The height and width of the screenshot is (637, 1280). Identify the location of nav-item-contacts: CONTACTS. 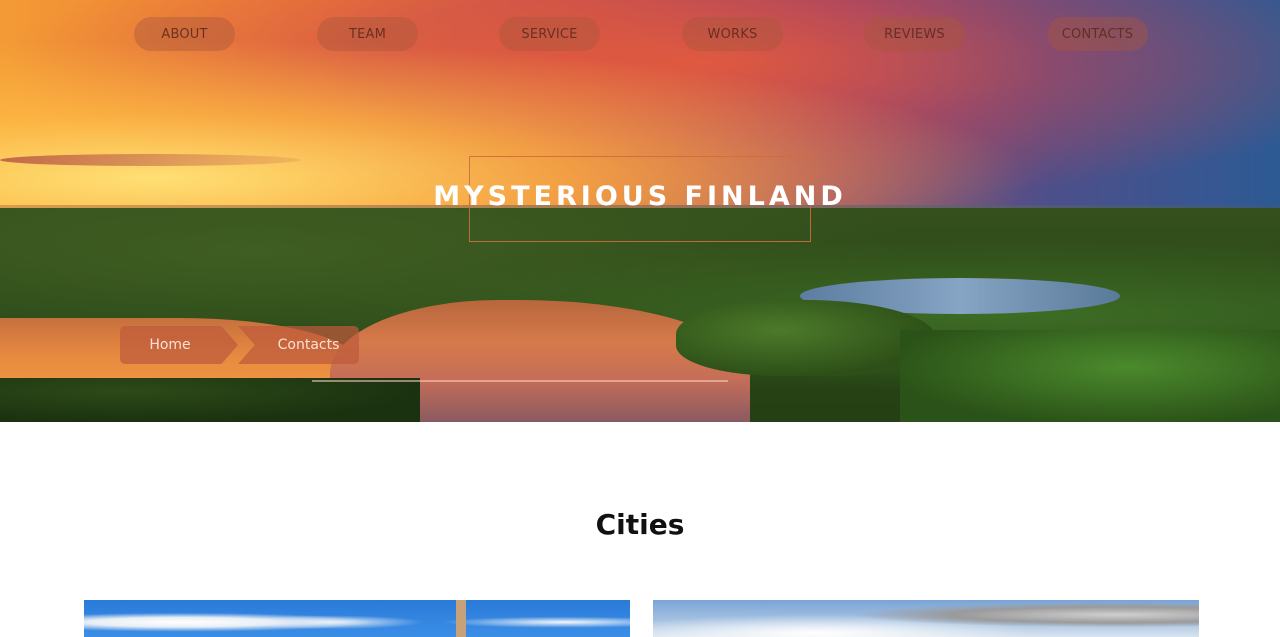
(1097, 34).